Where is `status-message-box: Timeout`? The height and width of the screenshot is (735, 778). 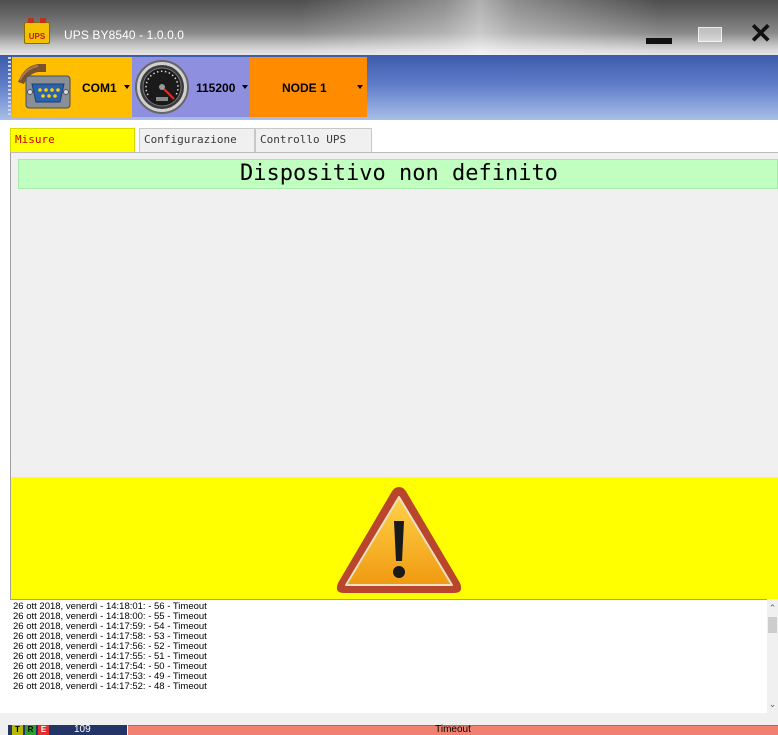
status-message-box: Timeout is located at coordinates (453, 729).